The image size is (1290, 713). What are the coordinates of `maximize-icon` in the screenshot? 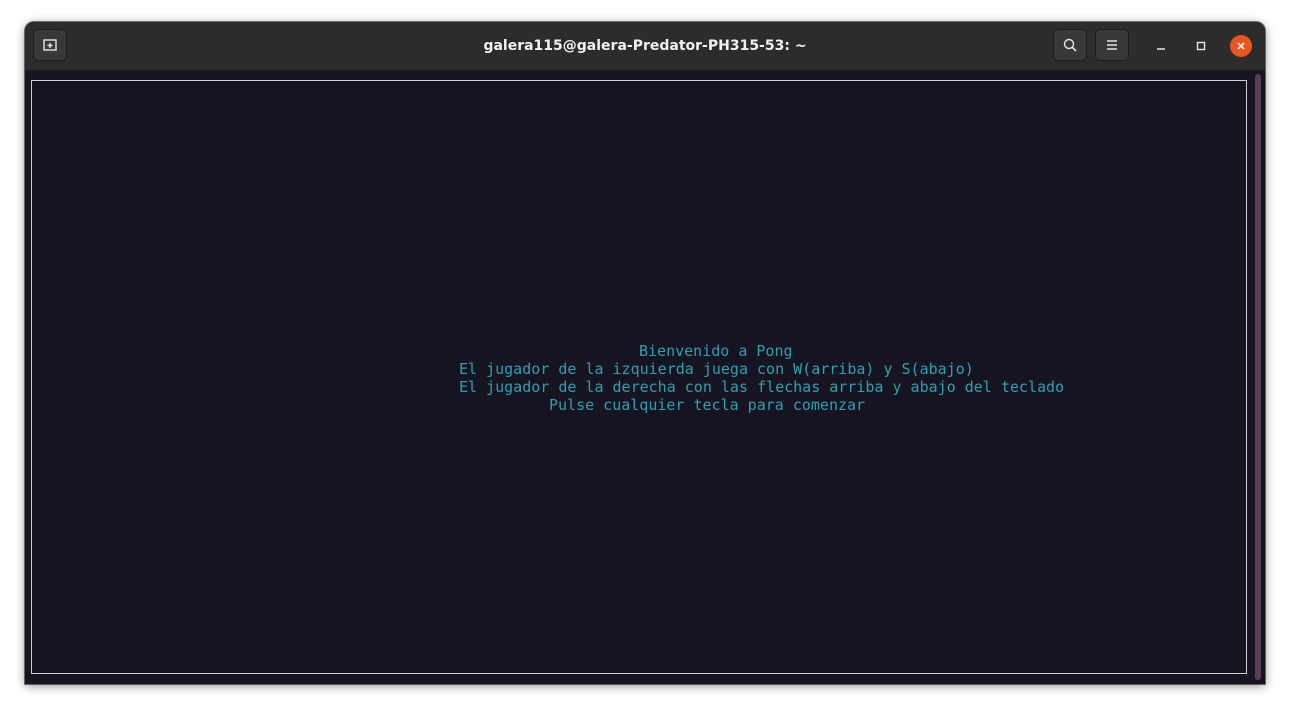 It's located at (1201, 46).